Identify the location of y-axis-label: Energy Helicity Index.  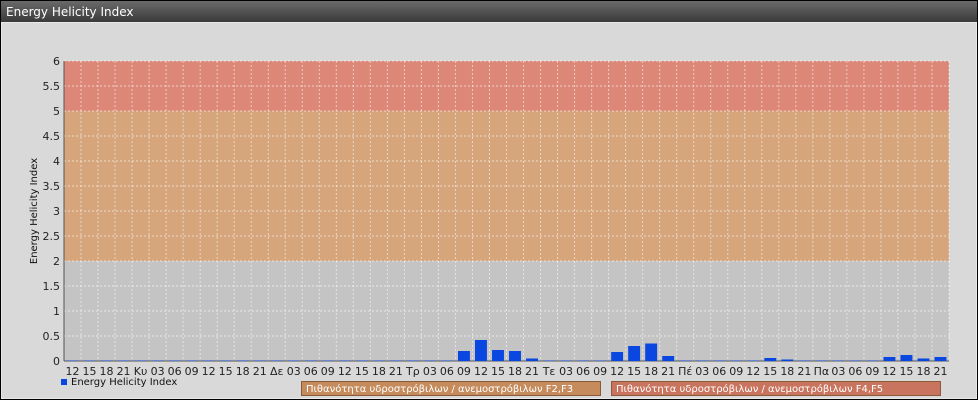
(34, 211).